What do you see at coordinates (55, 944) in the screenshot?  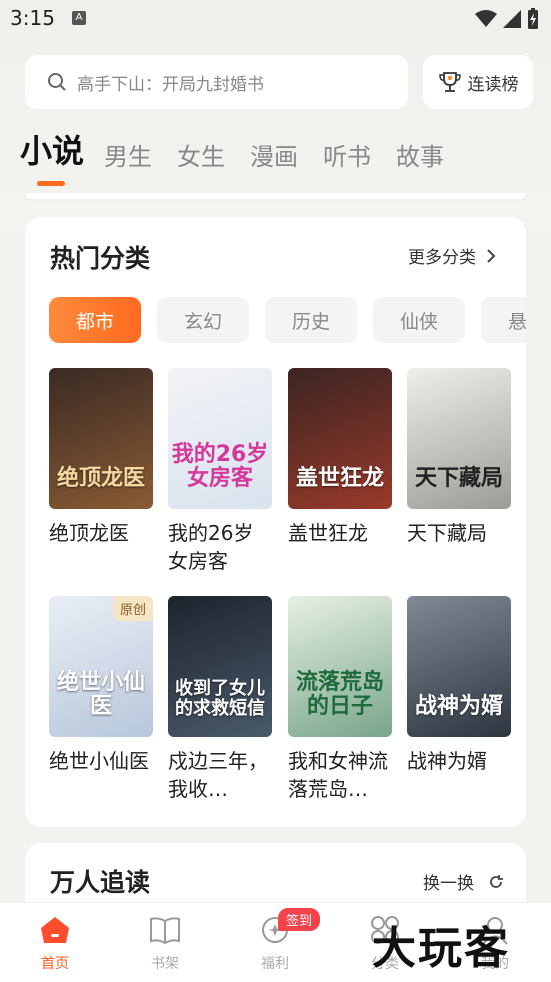 I see `nav-home: 首页` at bounding box center [55, 944].